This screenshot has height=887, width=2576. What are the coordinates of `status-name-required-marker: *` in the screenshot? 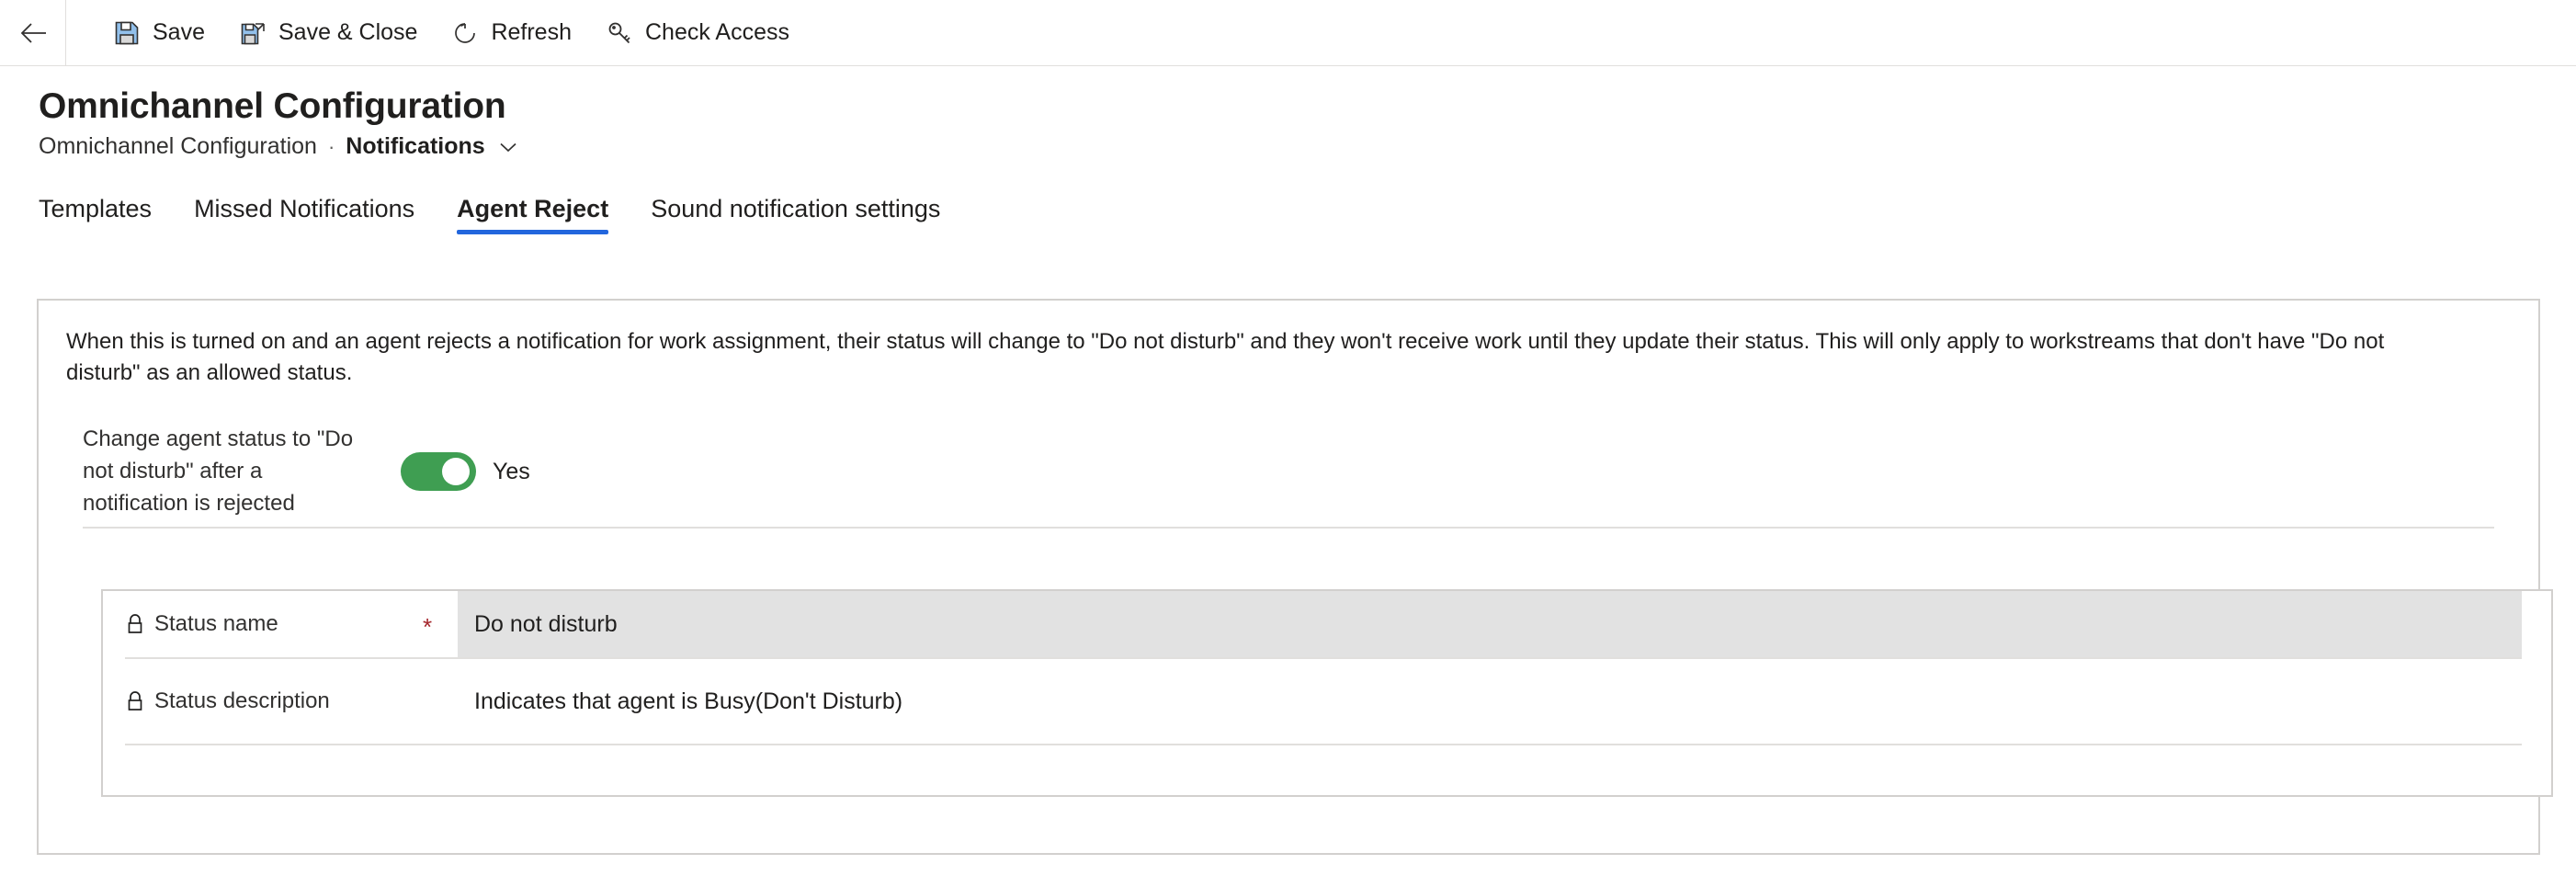 It's located at (428, 626).